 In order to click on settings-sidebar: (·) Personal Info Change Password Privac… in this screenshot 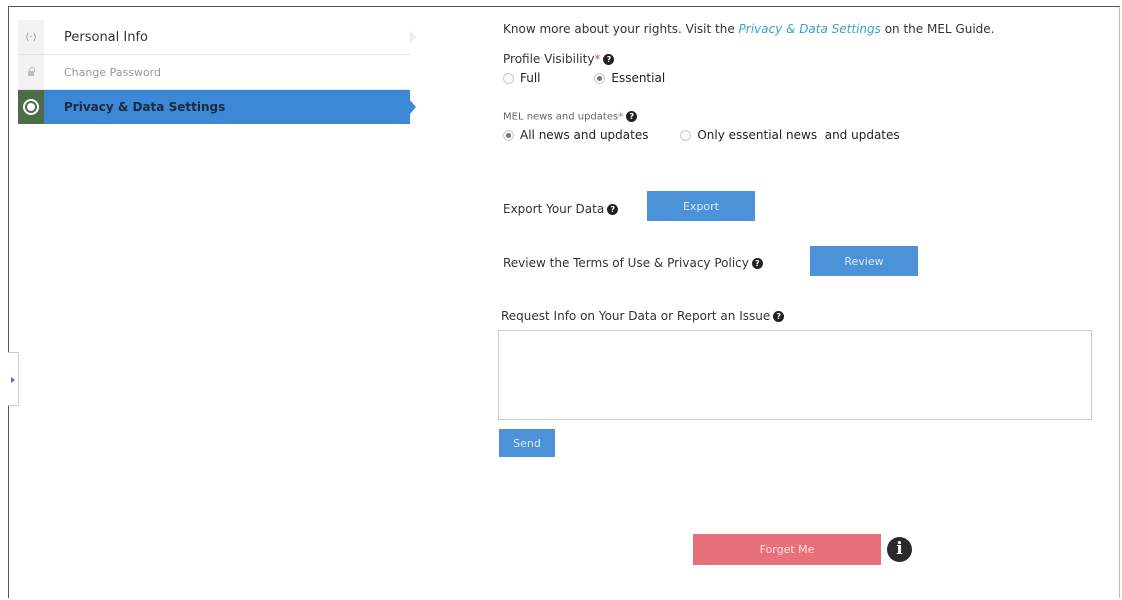, I will do `click(217, 72)`.